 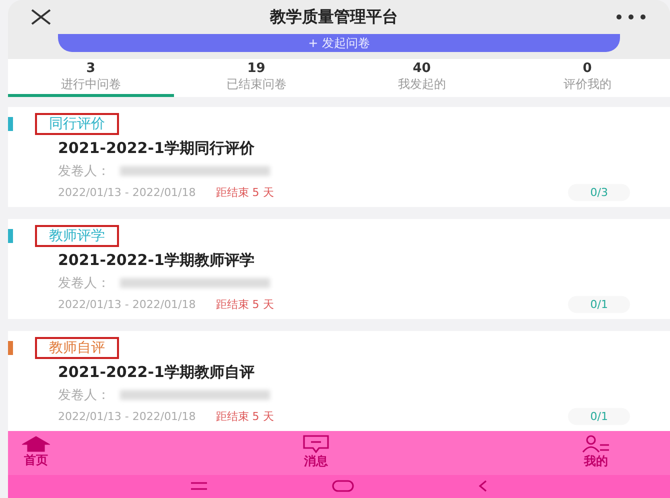 I want to click on close-icon, so click(x=41, y=17).